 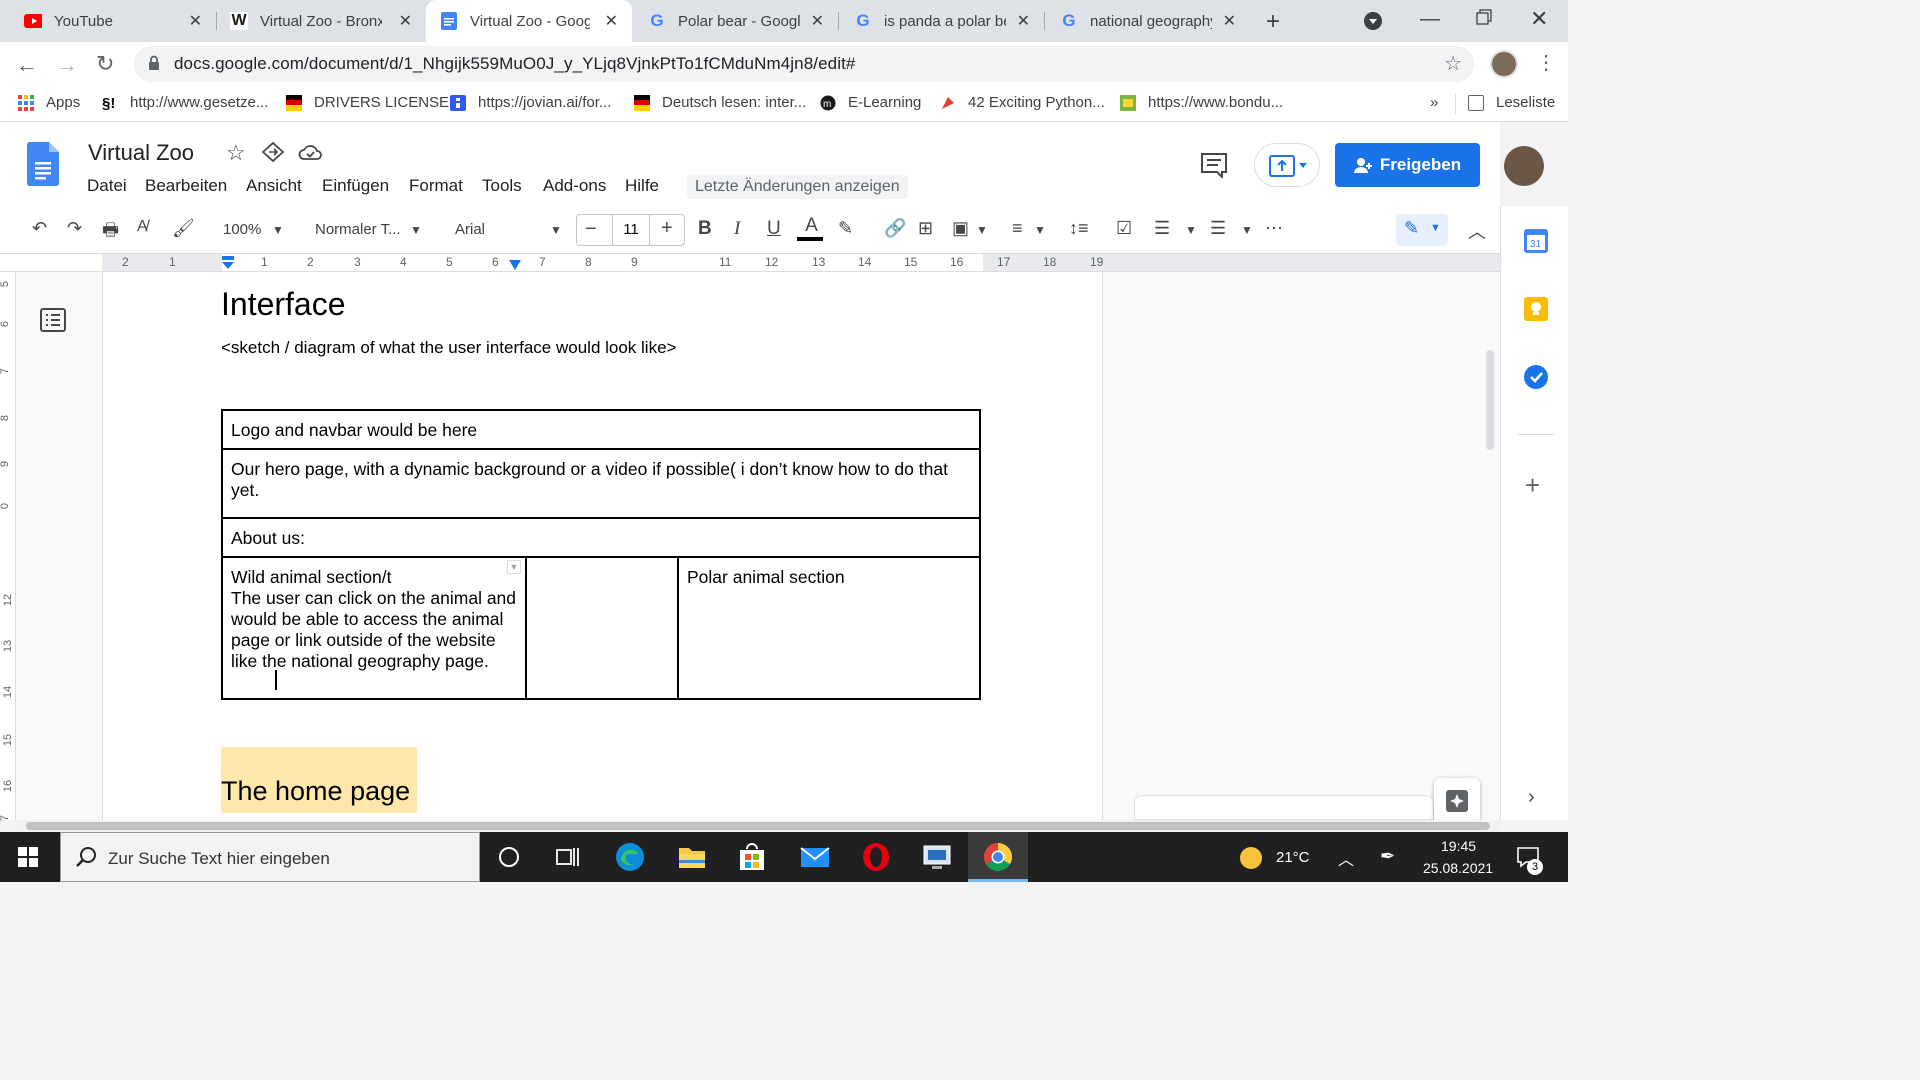 I want to click on calendar-icon: 31, so click(x=1536, y=243).